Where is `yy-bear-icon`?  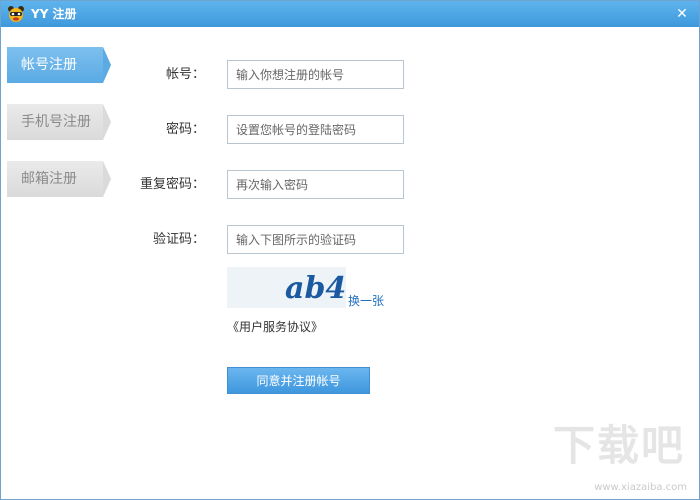
yy-bear-icon is located at coordinates (16, 14).